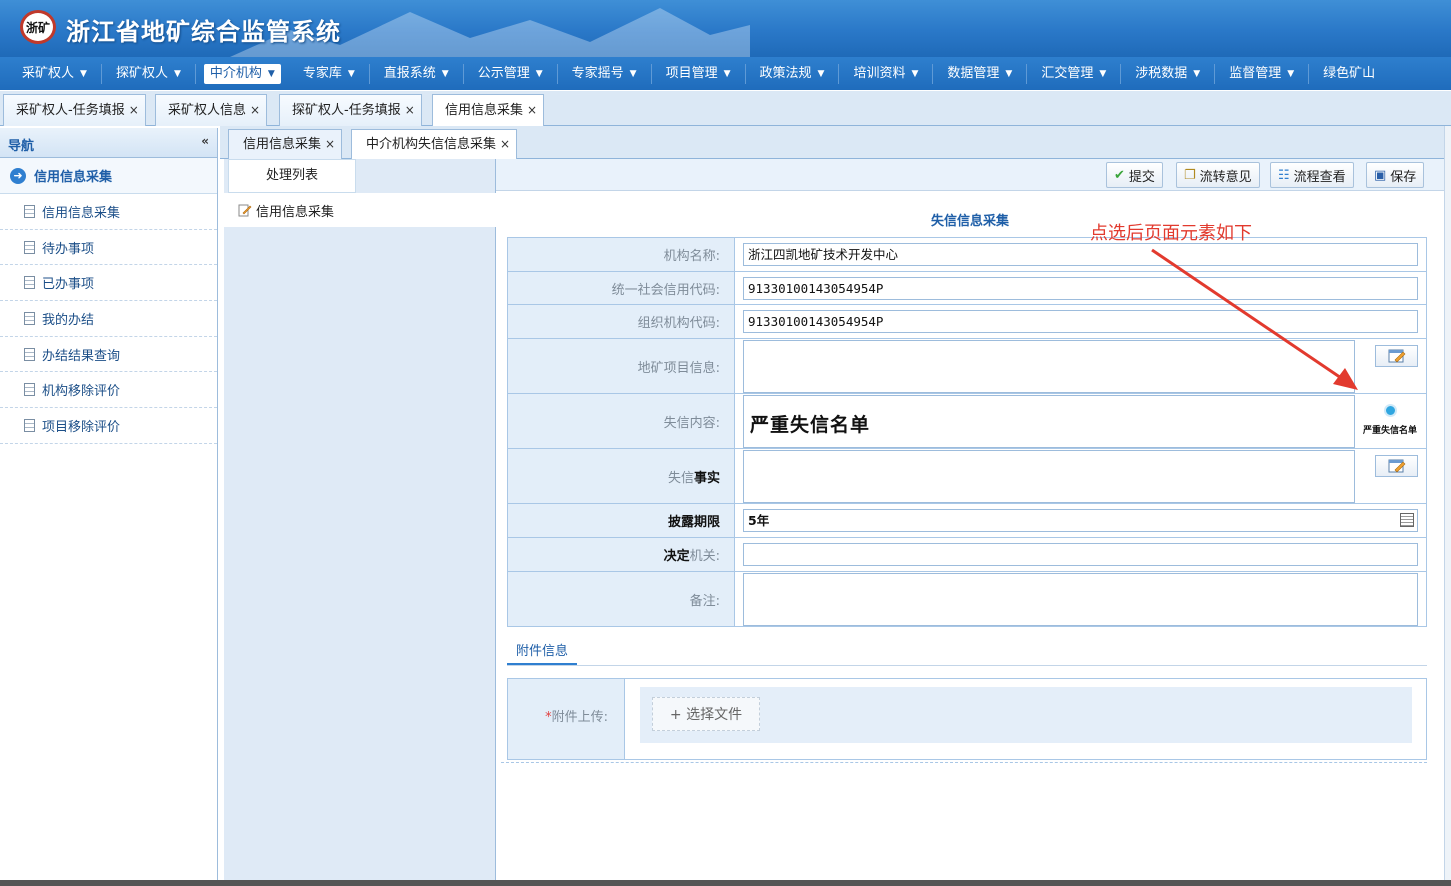  Describe the element at coordinates (205, 141) in the screenshot. I see `collapse-icon: «` at that location.